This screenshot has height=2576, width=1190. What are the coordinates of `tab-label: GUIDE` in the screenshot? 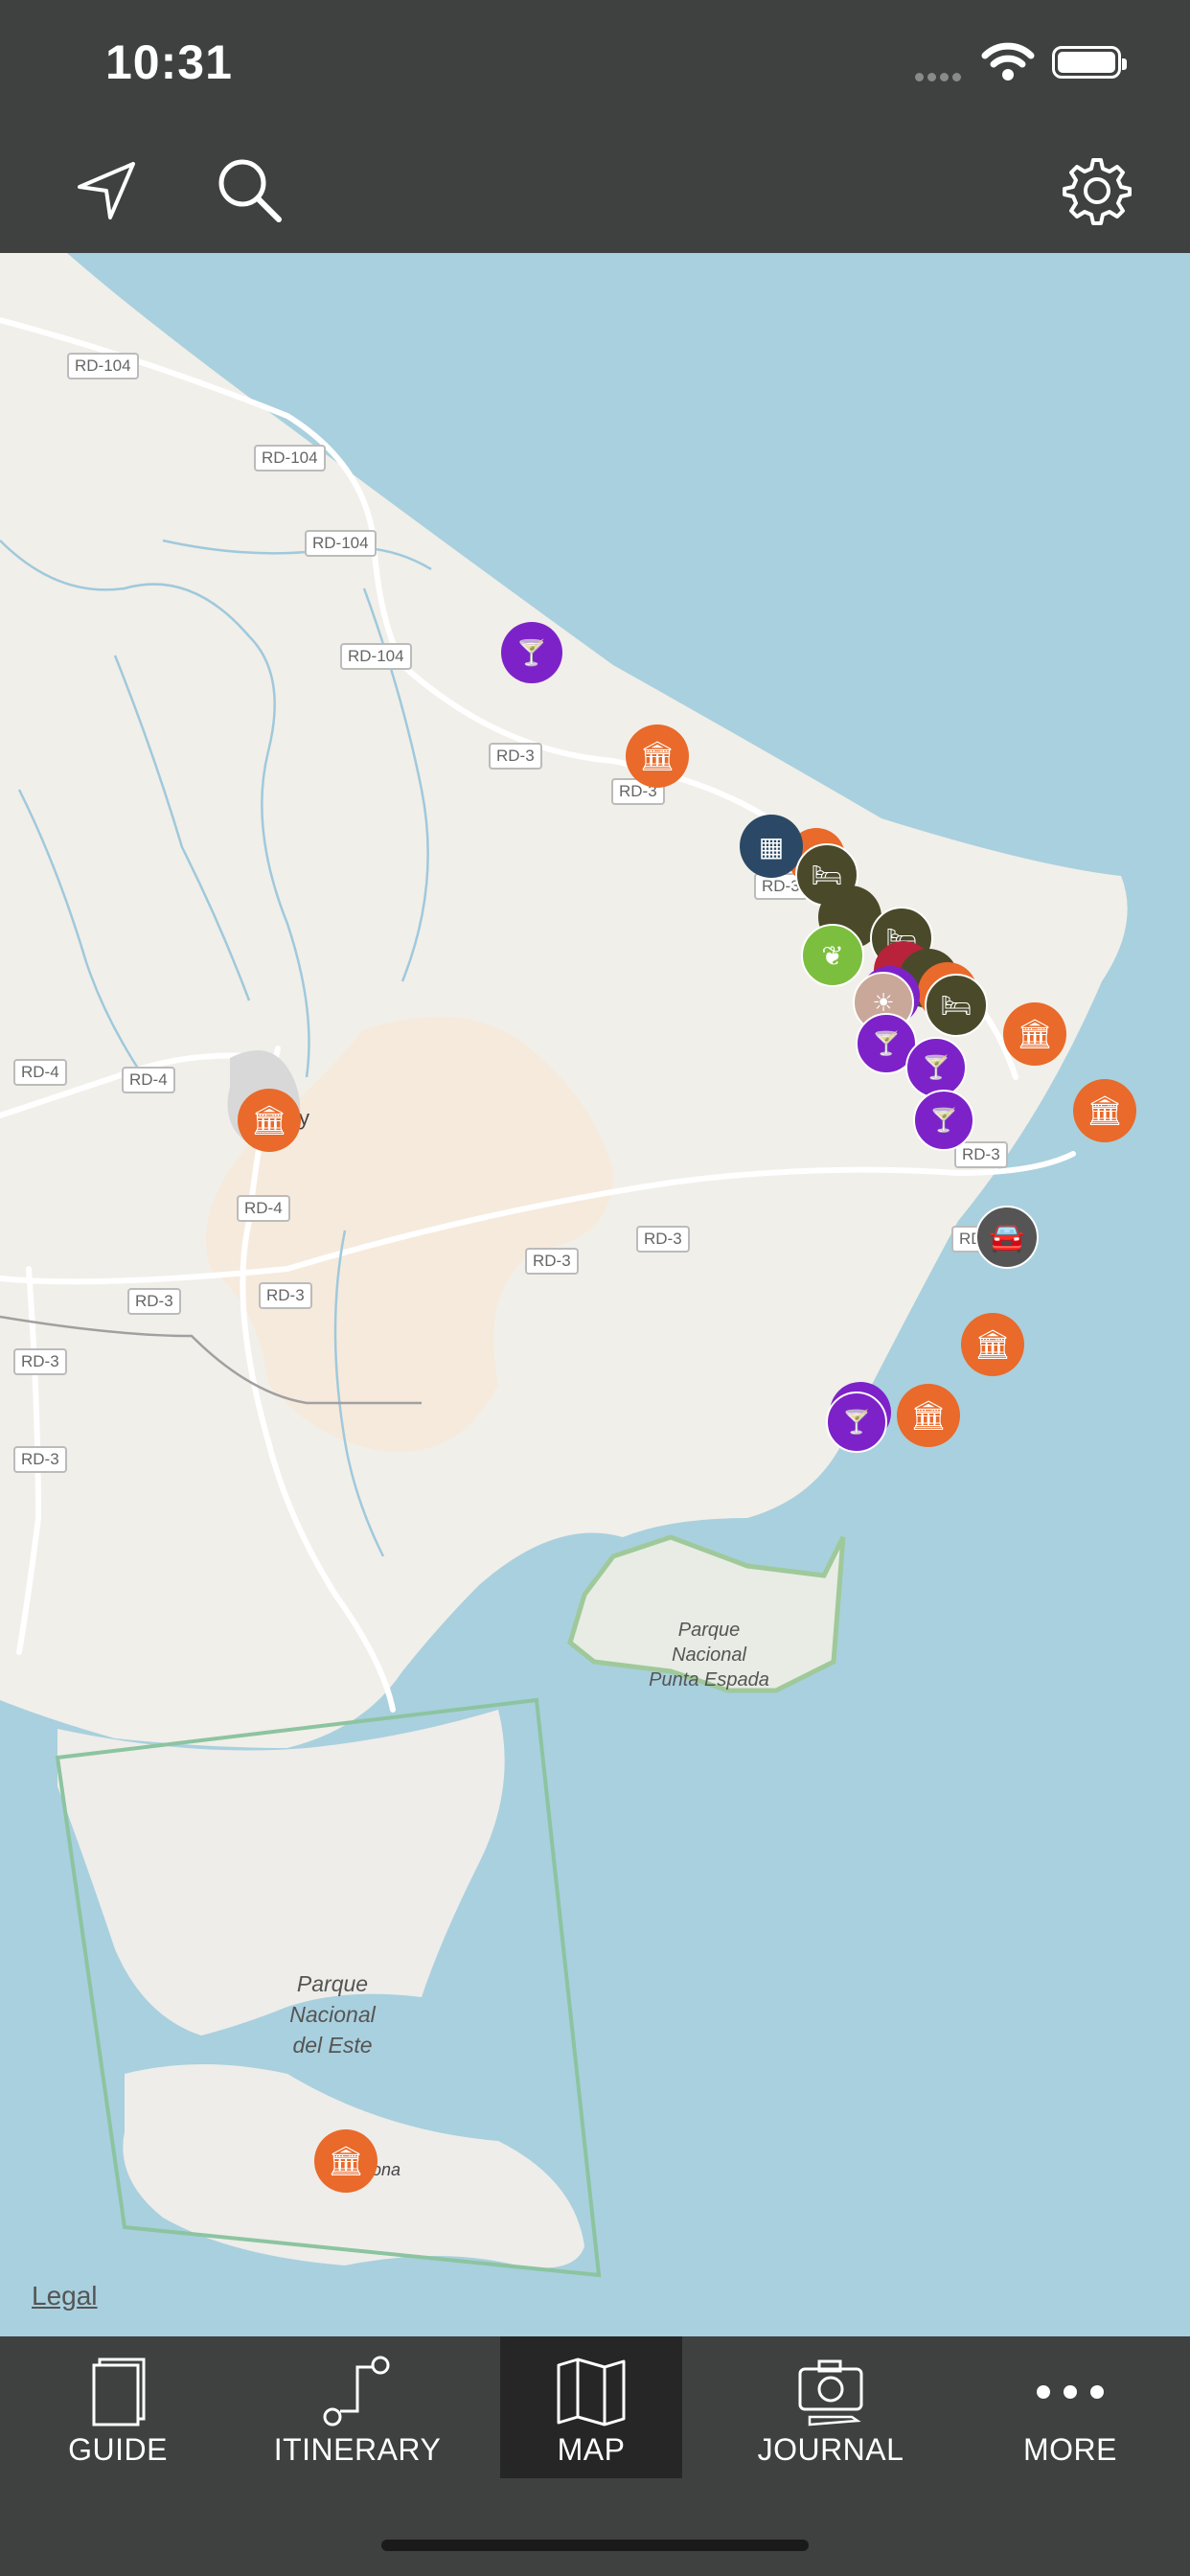 It's located at (118, 2449).